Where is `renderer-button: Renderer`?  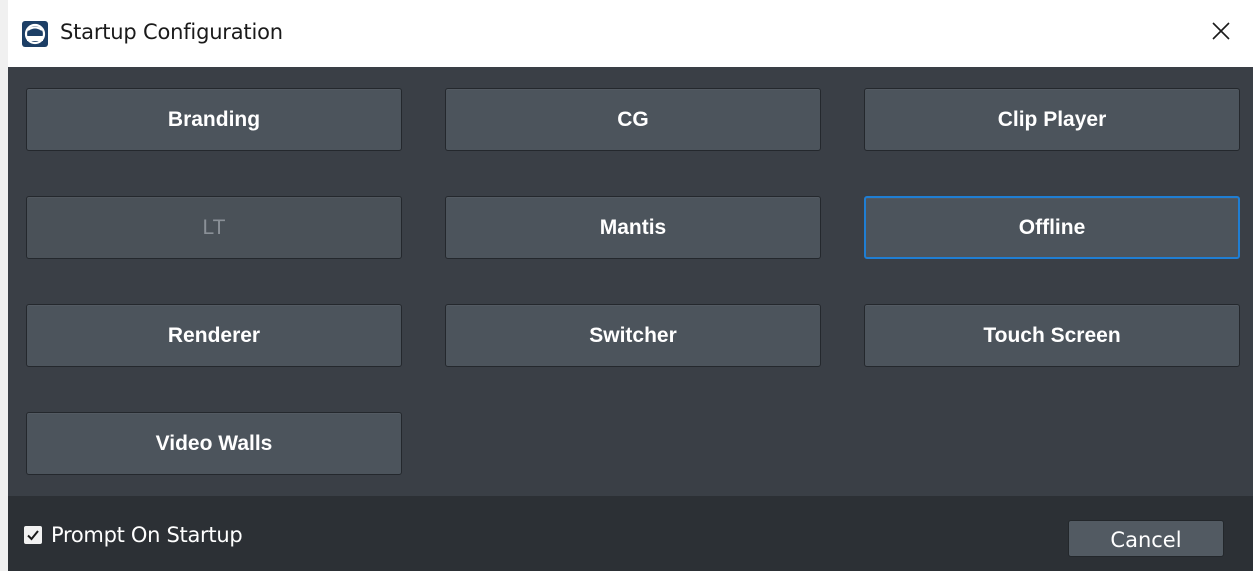
renderer-button: Renderer is located at coordinates (214, 335).